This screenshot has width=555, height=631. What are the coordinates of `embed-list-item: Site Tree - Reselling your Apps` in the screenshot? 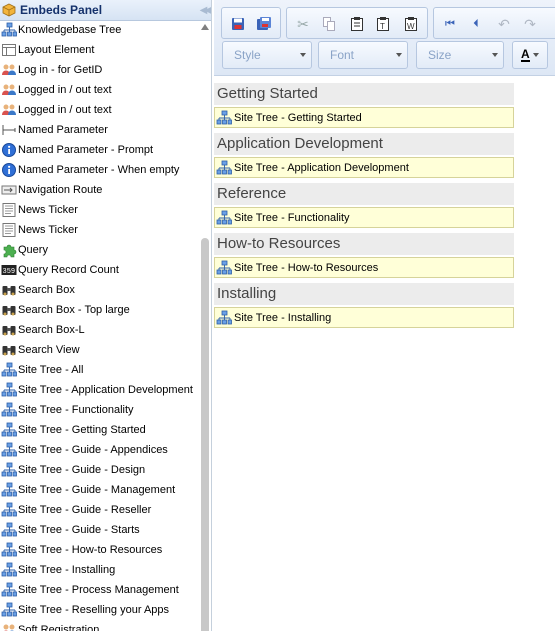 It's located at (100, 610).